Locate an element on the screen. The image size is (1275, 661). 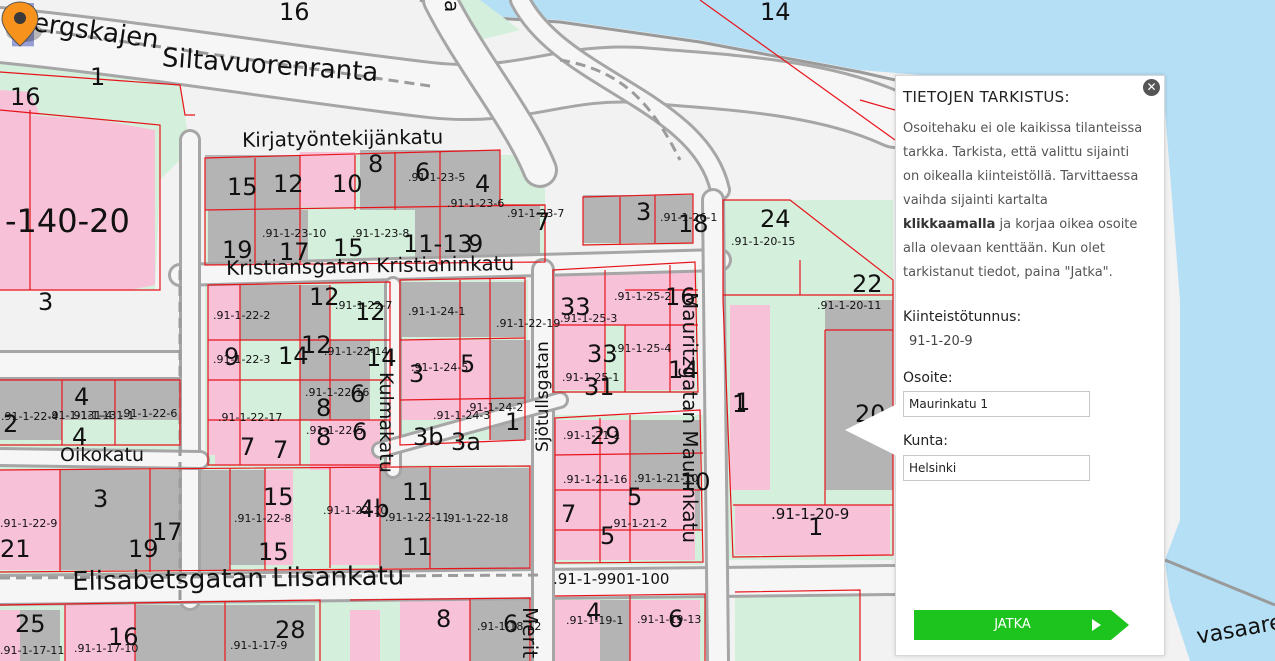
parcel-label: .91-1-20-15 is located at coordinates (763, 241).